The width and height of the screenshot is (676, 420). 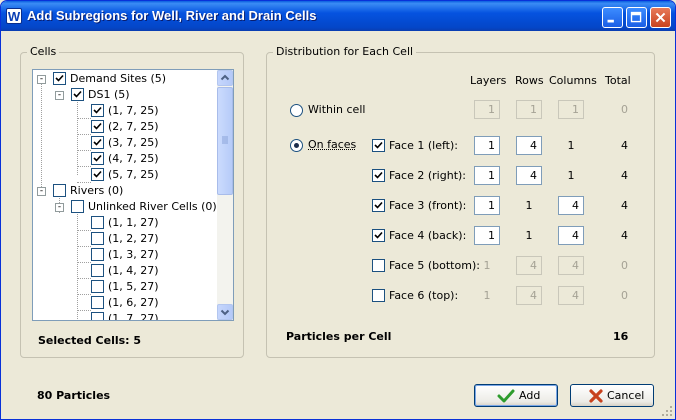 I want to click on add-button: Add, so click(x=516, y=395).